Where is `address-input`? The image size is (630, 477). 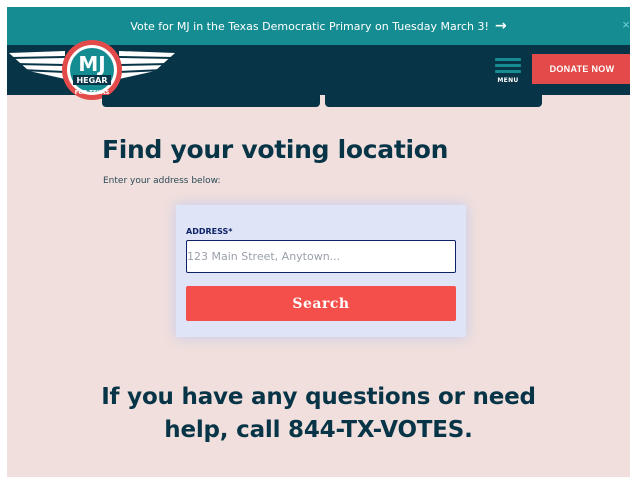 address-input is located at coordinates (321, 256).